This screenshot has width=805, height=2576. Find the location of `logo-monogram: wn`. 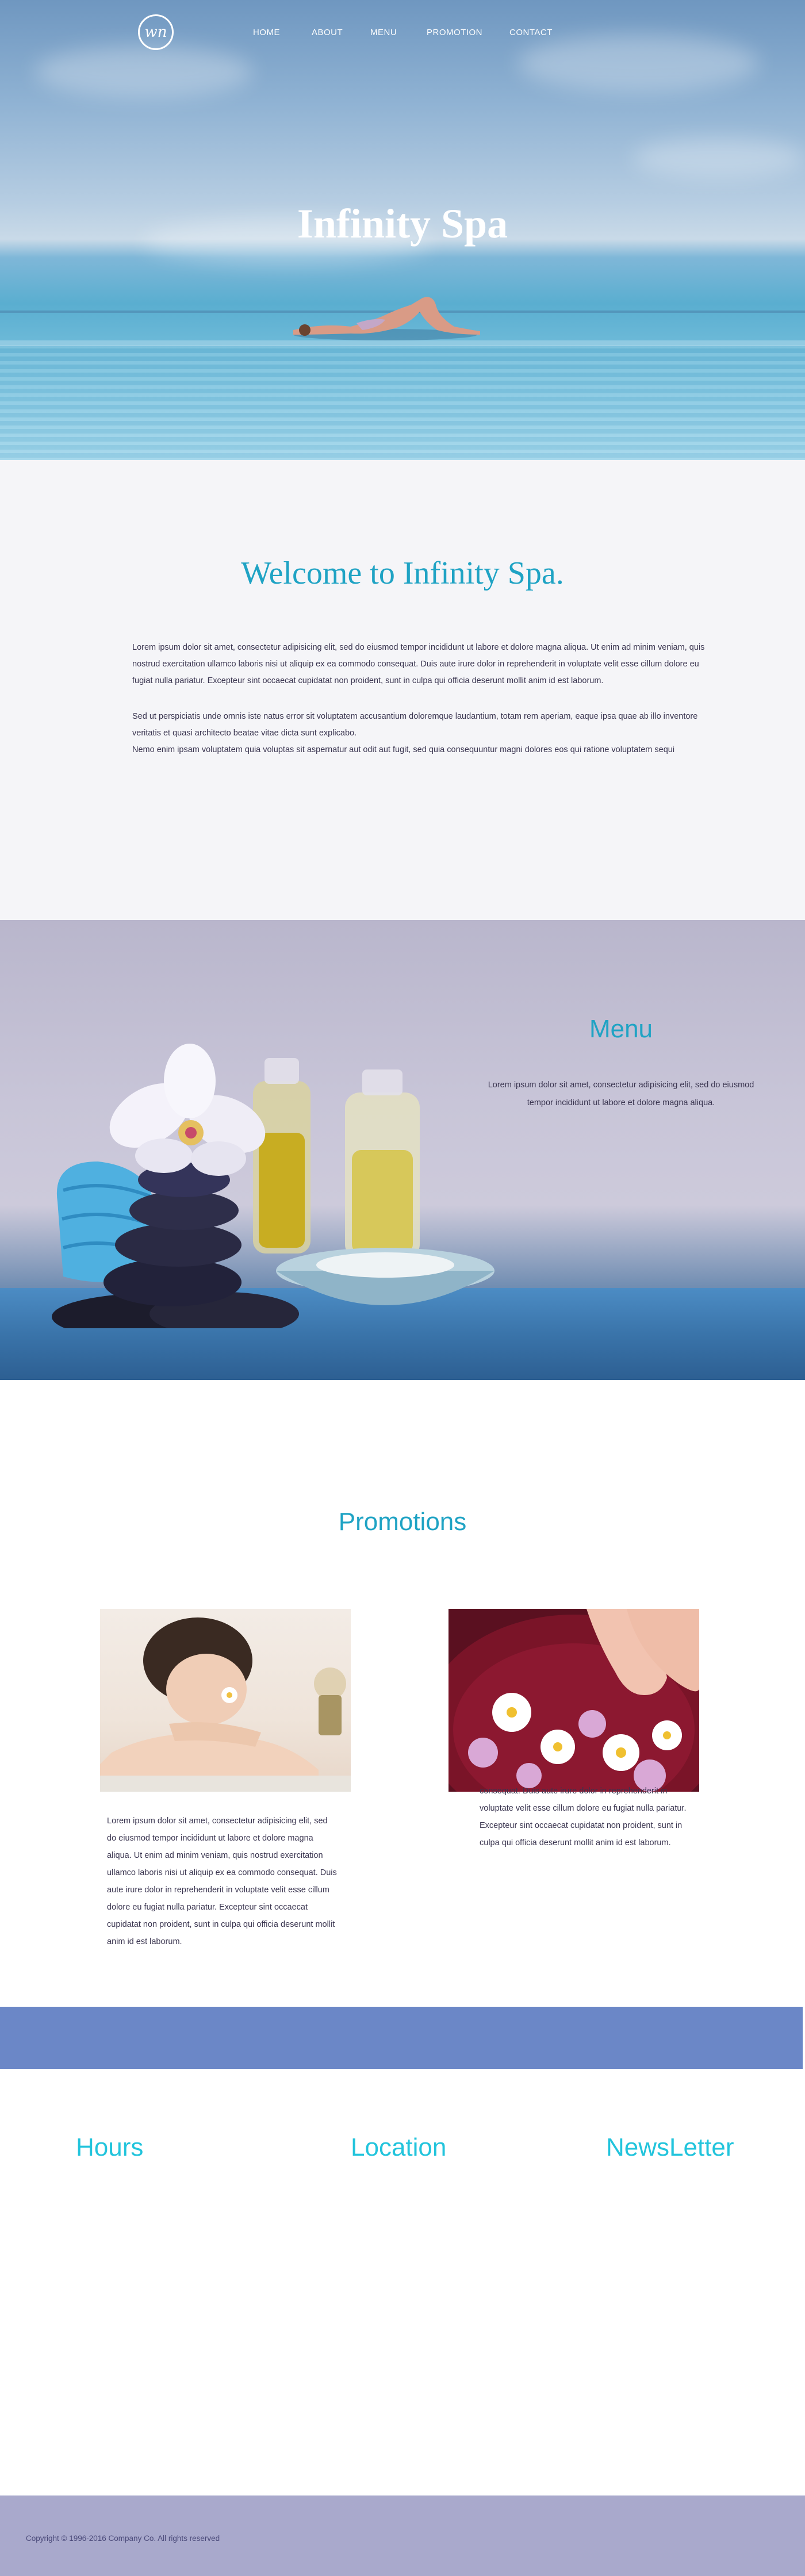

logo-monogram: wn is located at coordinates (155, 32).